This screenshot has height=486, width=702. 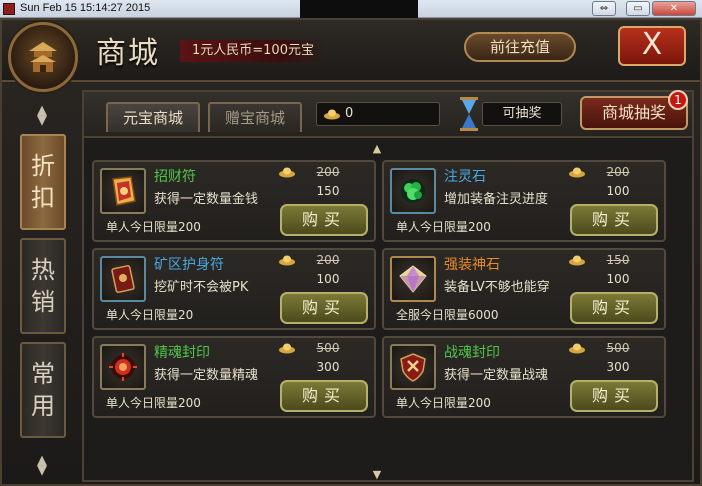 I want to click on sidebar-down-arrow-icon: ▲ ▼, so click(x=42, y=465).